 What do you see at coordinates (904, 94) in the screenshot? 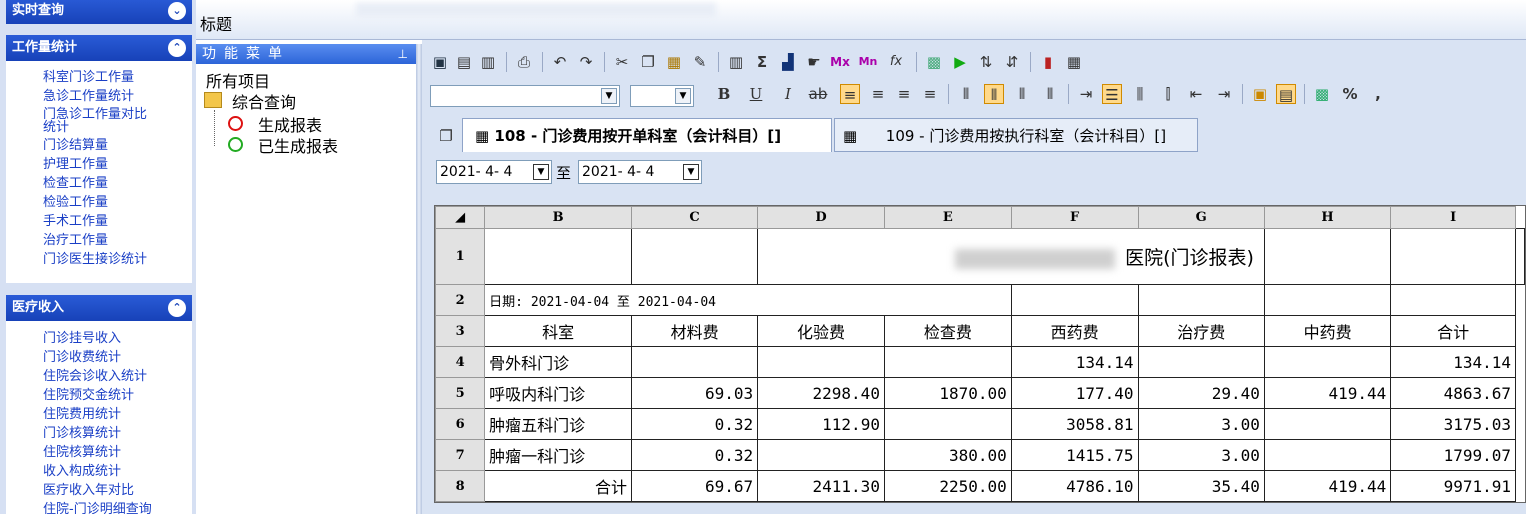
I see `align-right-icon: ≡` at bounding box center [904, 94].